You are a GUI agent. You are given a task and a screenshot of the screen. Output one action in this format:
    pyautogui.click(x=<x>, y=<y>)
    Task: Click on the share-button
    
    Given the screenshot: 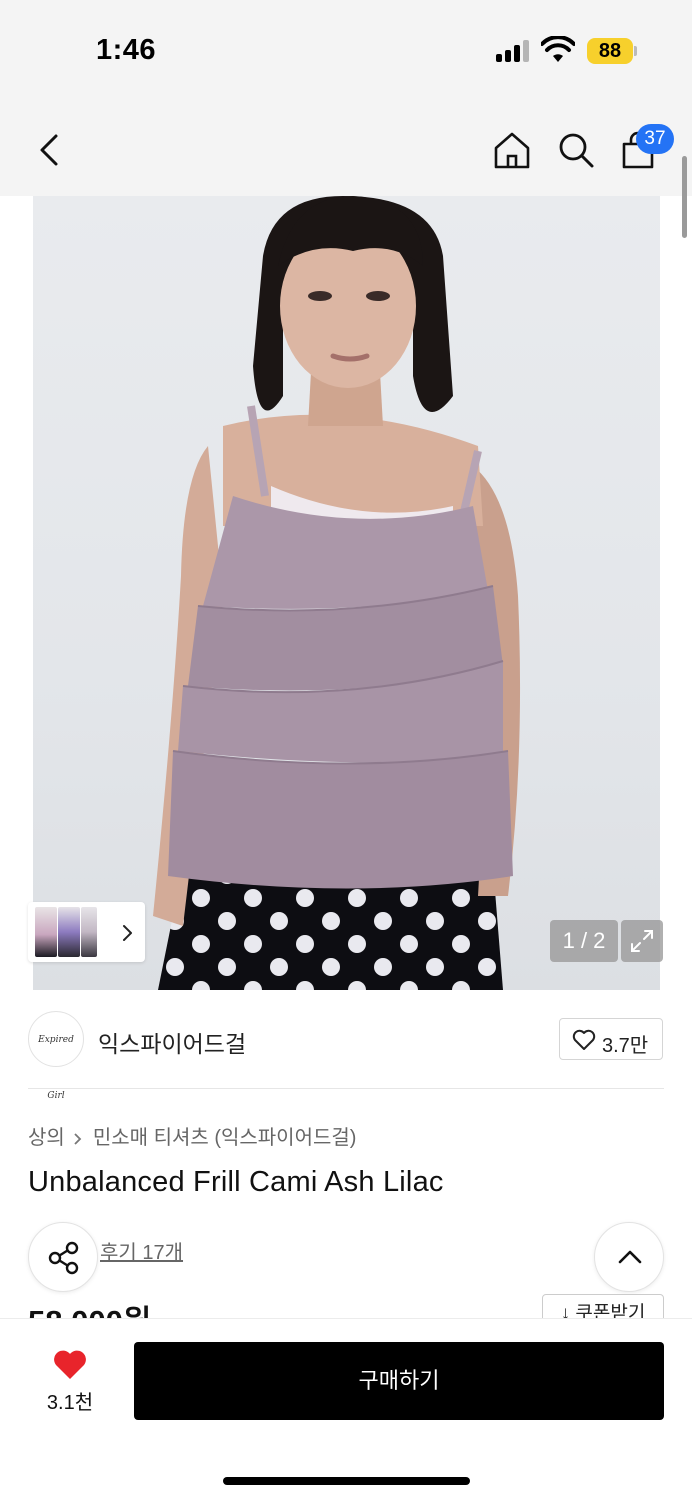 What is the action you would take?
    pyautogui.click(x=63, y=1257)
    